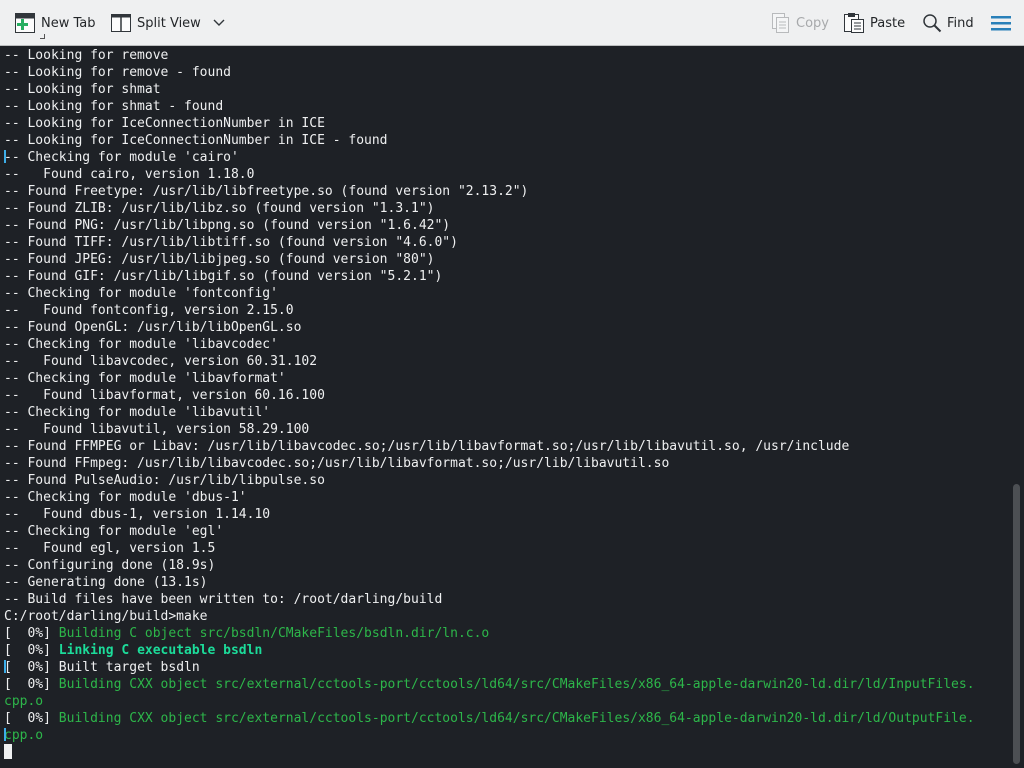 The height and width of the screenshot is (768, 1024). What do you see at coordinates (888, 23) in the screenshot?
I see `paste-label: Paste` at bounding box center [888, 23].